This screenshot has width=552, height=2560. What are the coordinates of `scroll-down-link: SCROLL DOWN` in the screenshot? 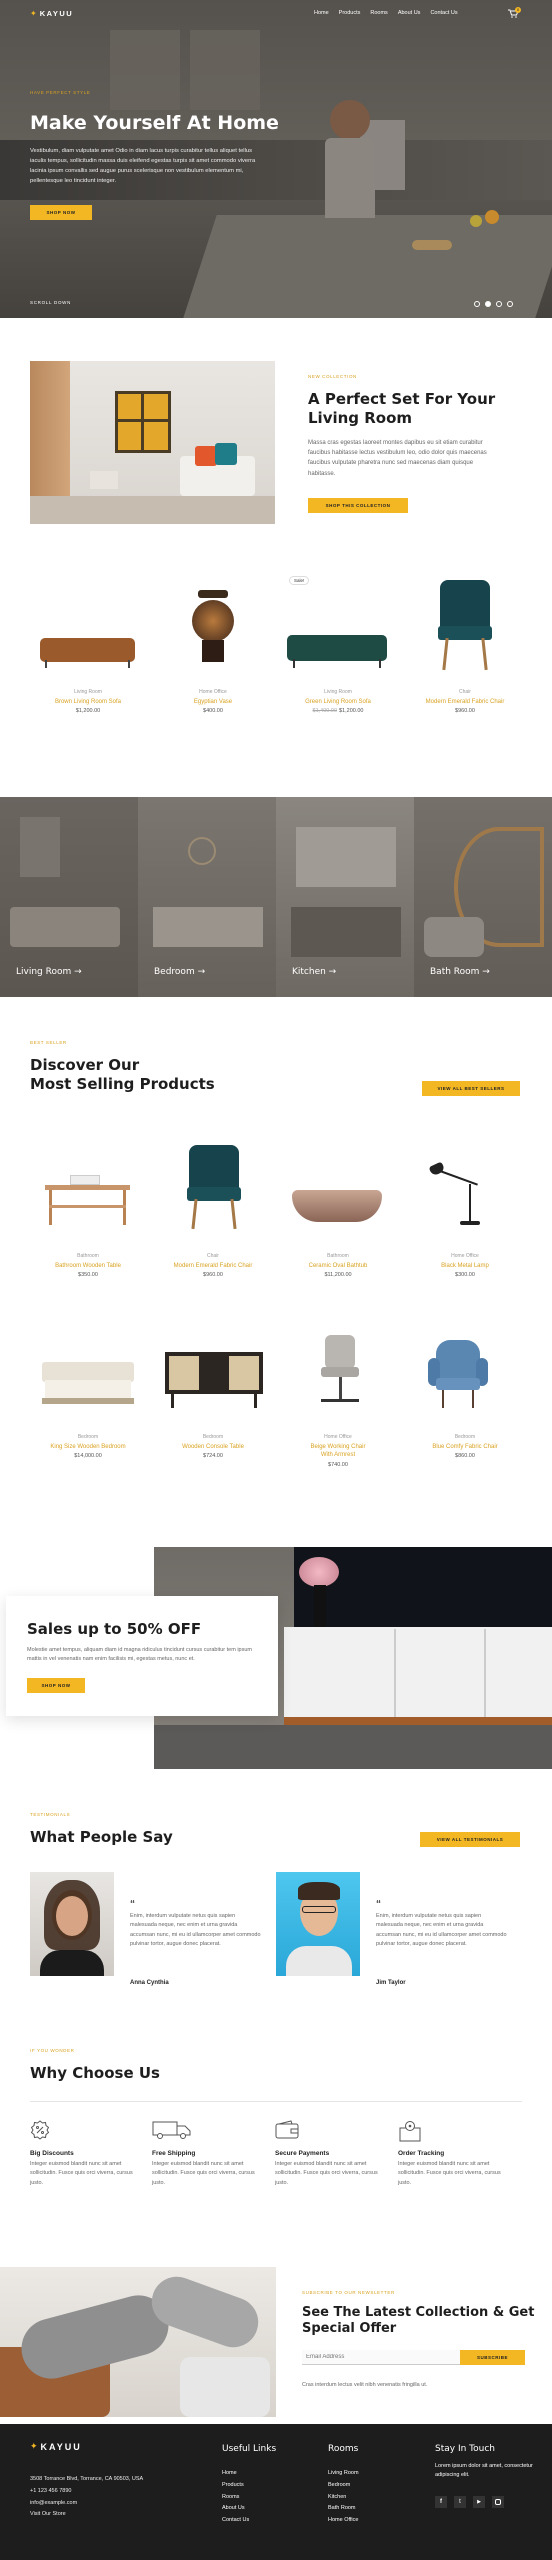 It's located at (50, 302).